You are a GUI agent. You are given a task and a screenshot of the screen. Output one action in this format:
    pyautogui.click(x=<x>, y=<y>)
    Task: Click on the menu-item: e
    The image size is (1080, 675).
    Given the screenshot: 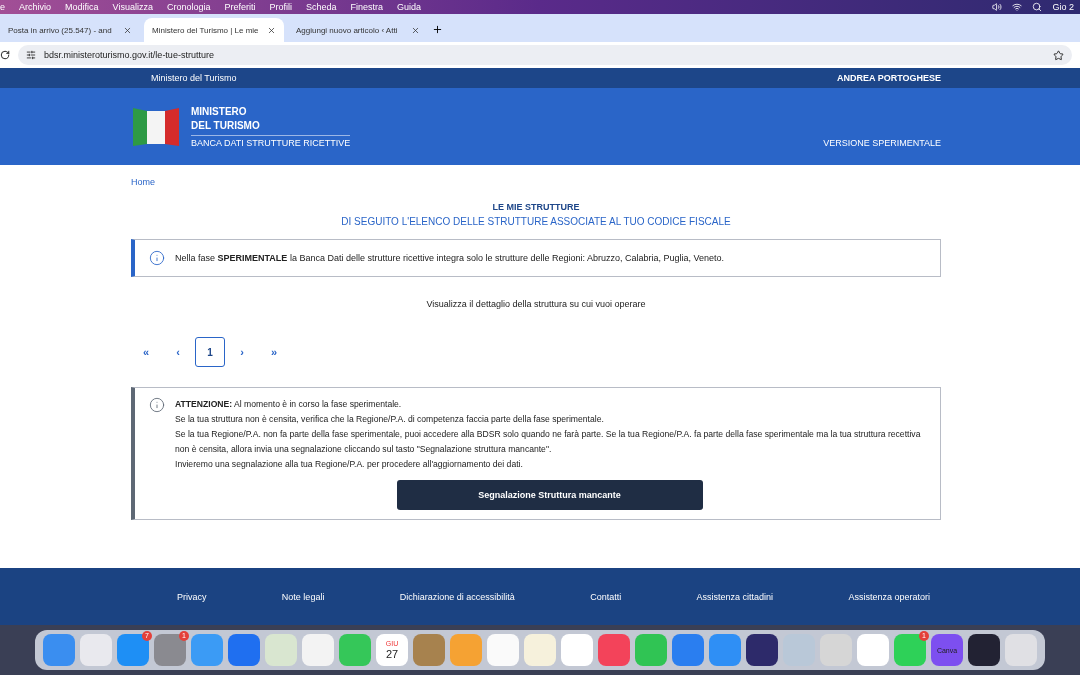 What is the action you would take?
    pyautogui.click(x=2, y=7)
    